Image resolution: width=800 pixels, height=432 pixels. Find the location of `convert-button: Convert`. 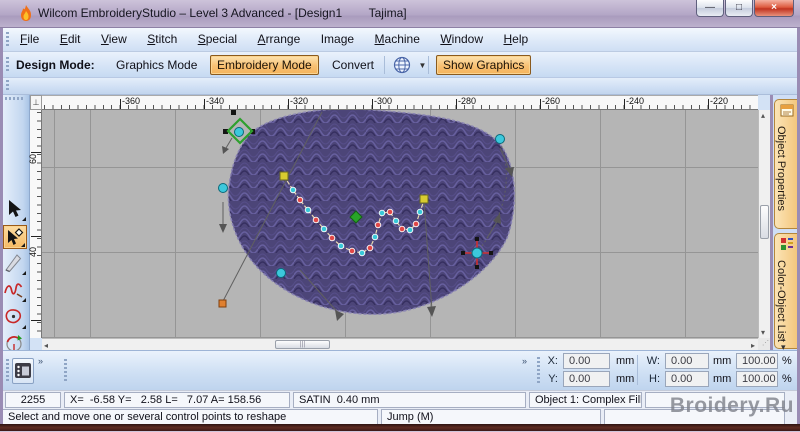

convert-button: Convert is located at coordinates (353, 65).